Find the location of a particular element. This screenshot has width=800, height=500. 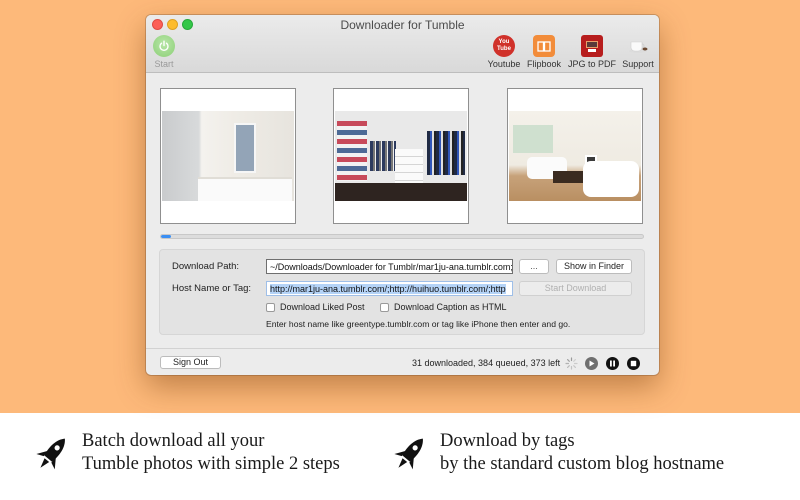

play-icon is located at coordinates (592, 363).